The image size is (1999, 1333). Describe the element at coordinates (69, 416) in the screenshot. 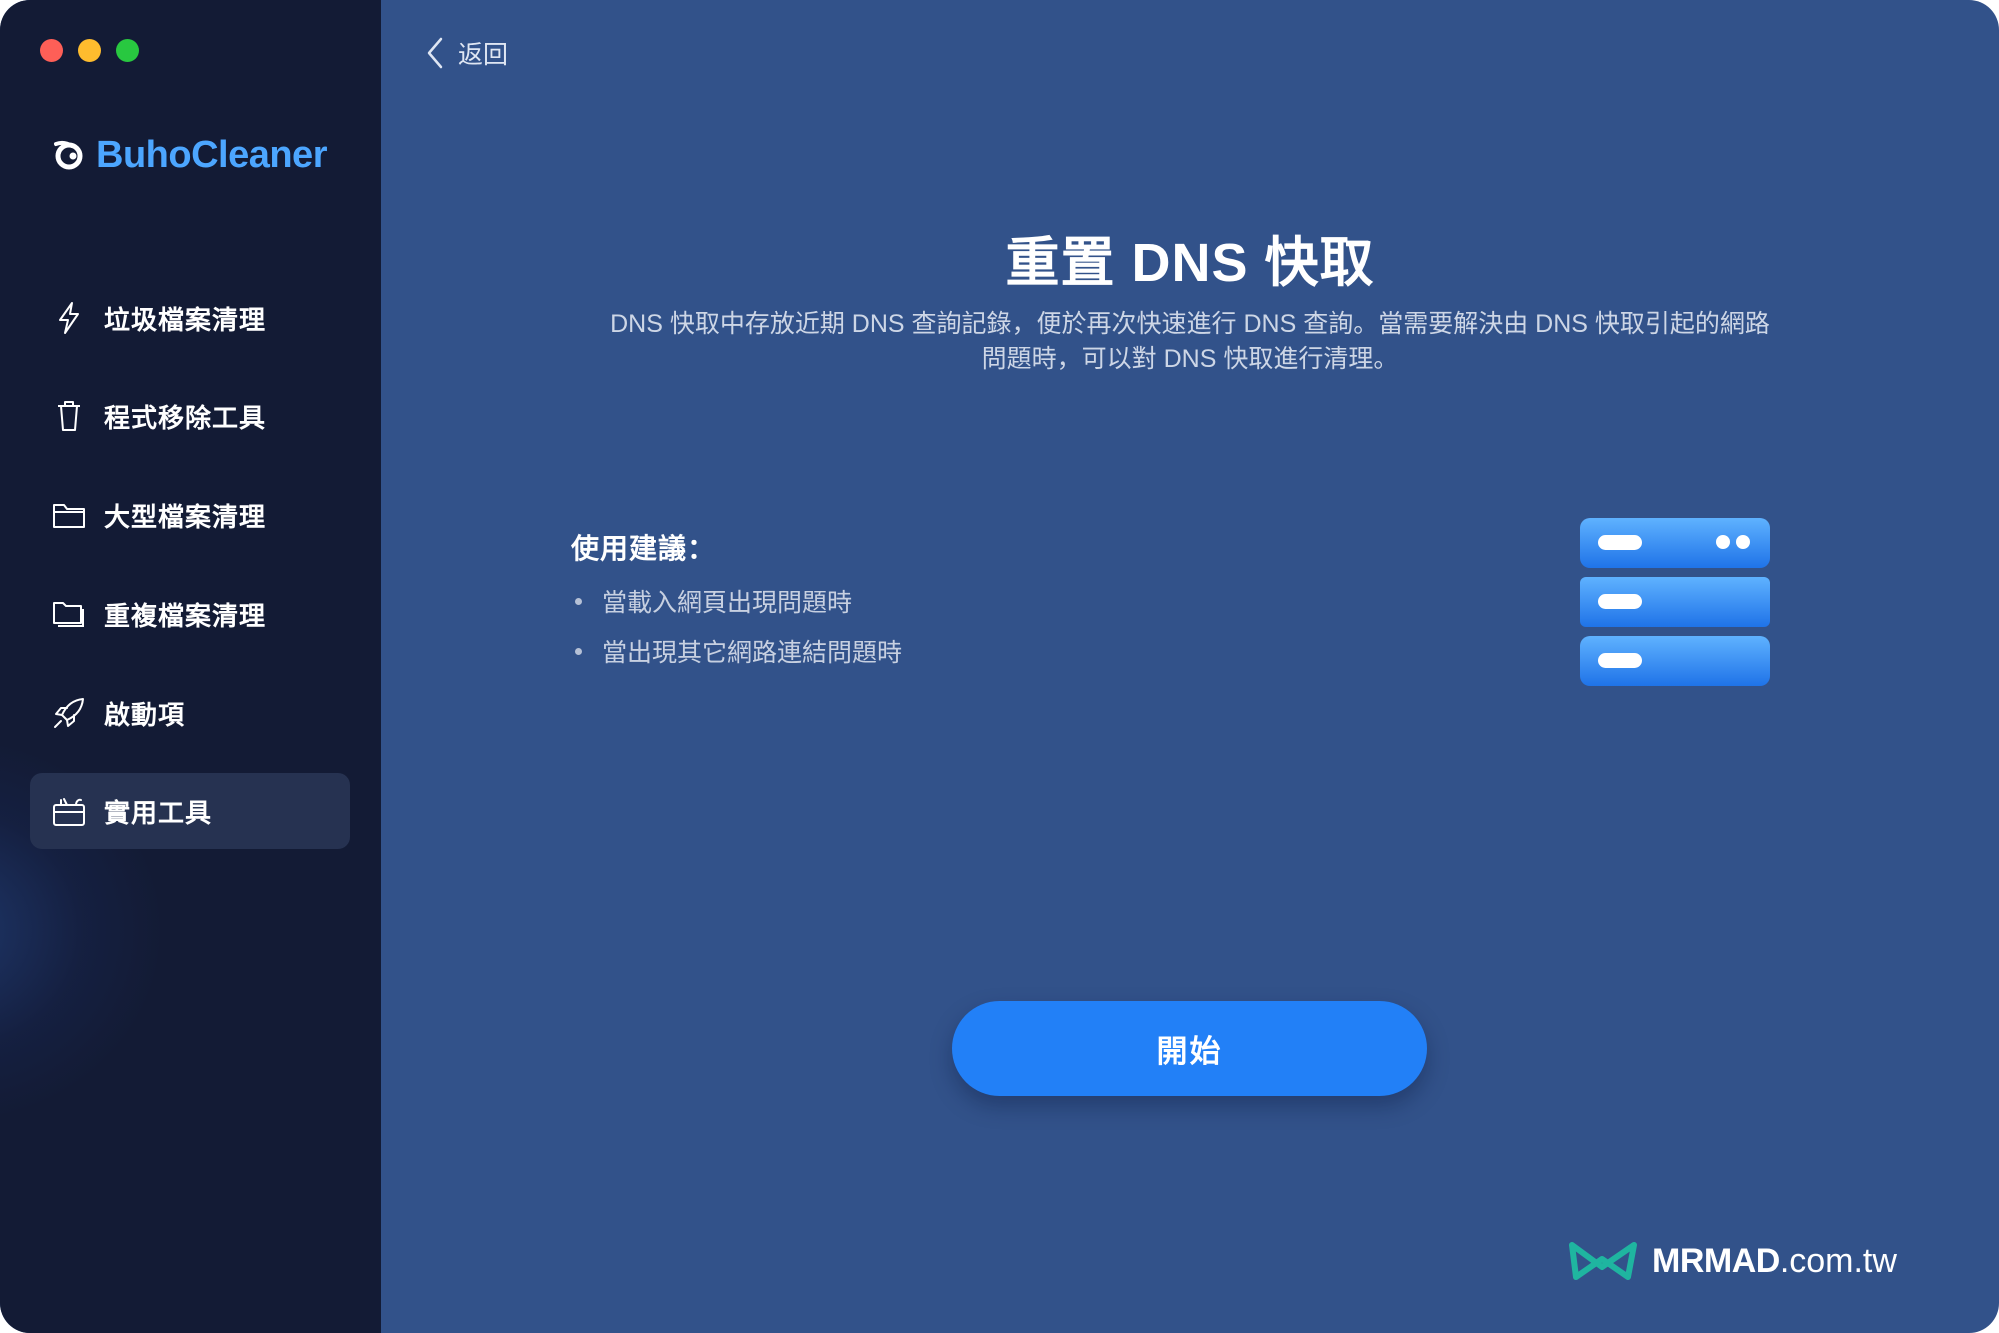

I see `trash-icon` at that location.